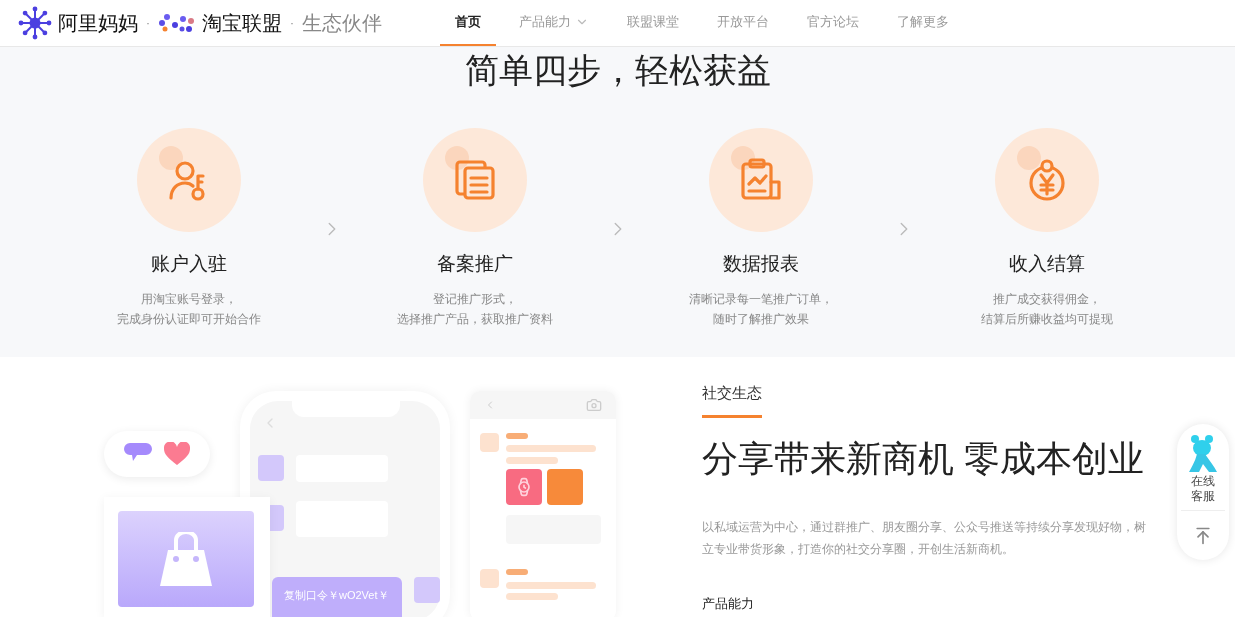 This screenshot has width=1235, height=617. What do you see at coordinates (337, 597) in the screenshot?
I see `password-message-bubble: 复制口令￥wO2Vet￥` at bounding box center [337, 597].